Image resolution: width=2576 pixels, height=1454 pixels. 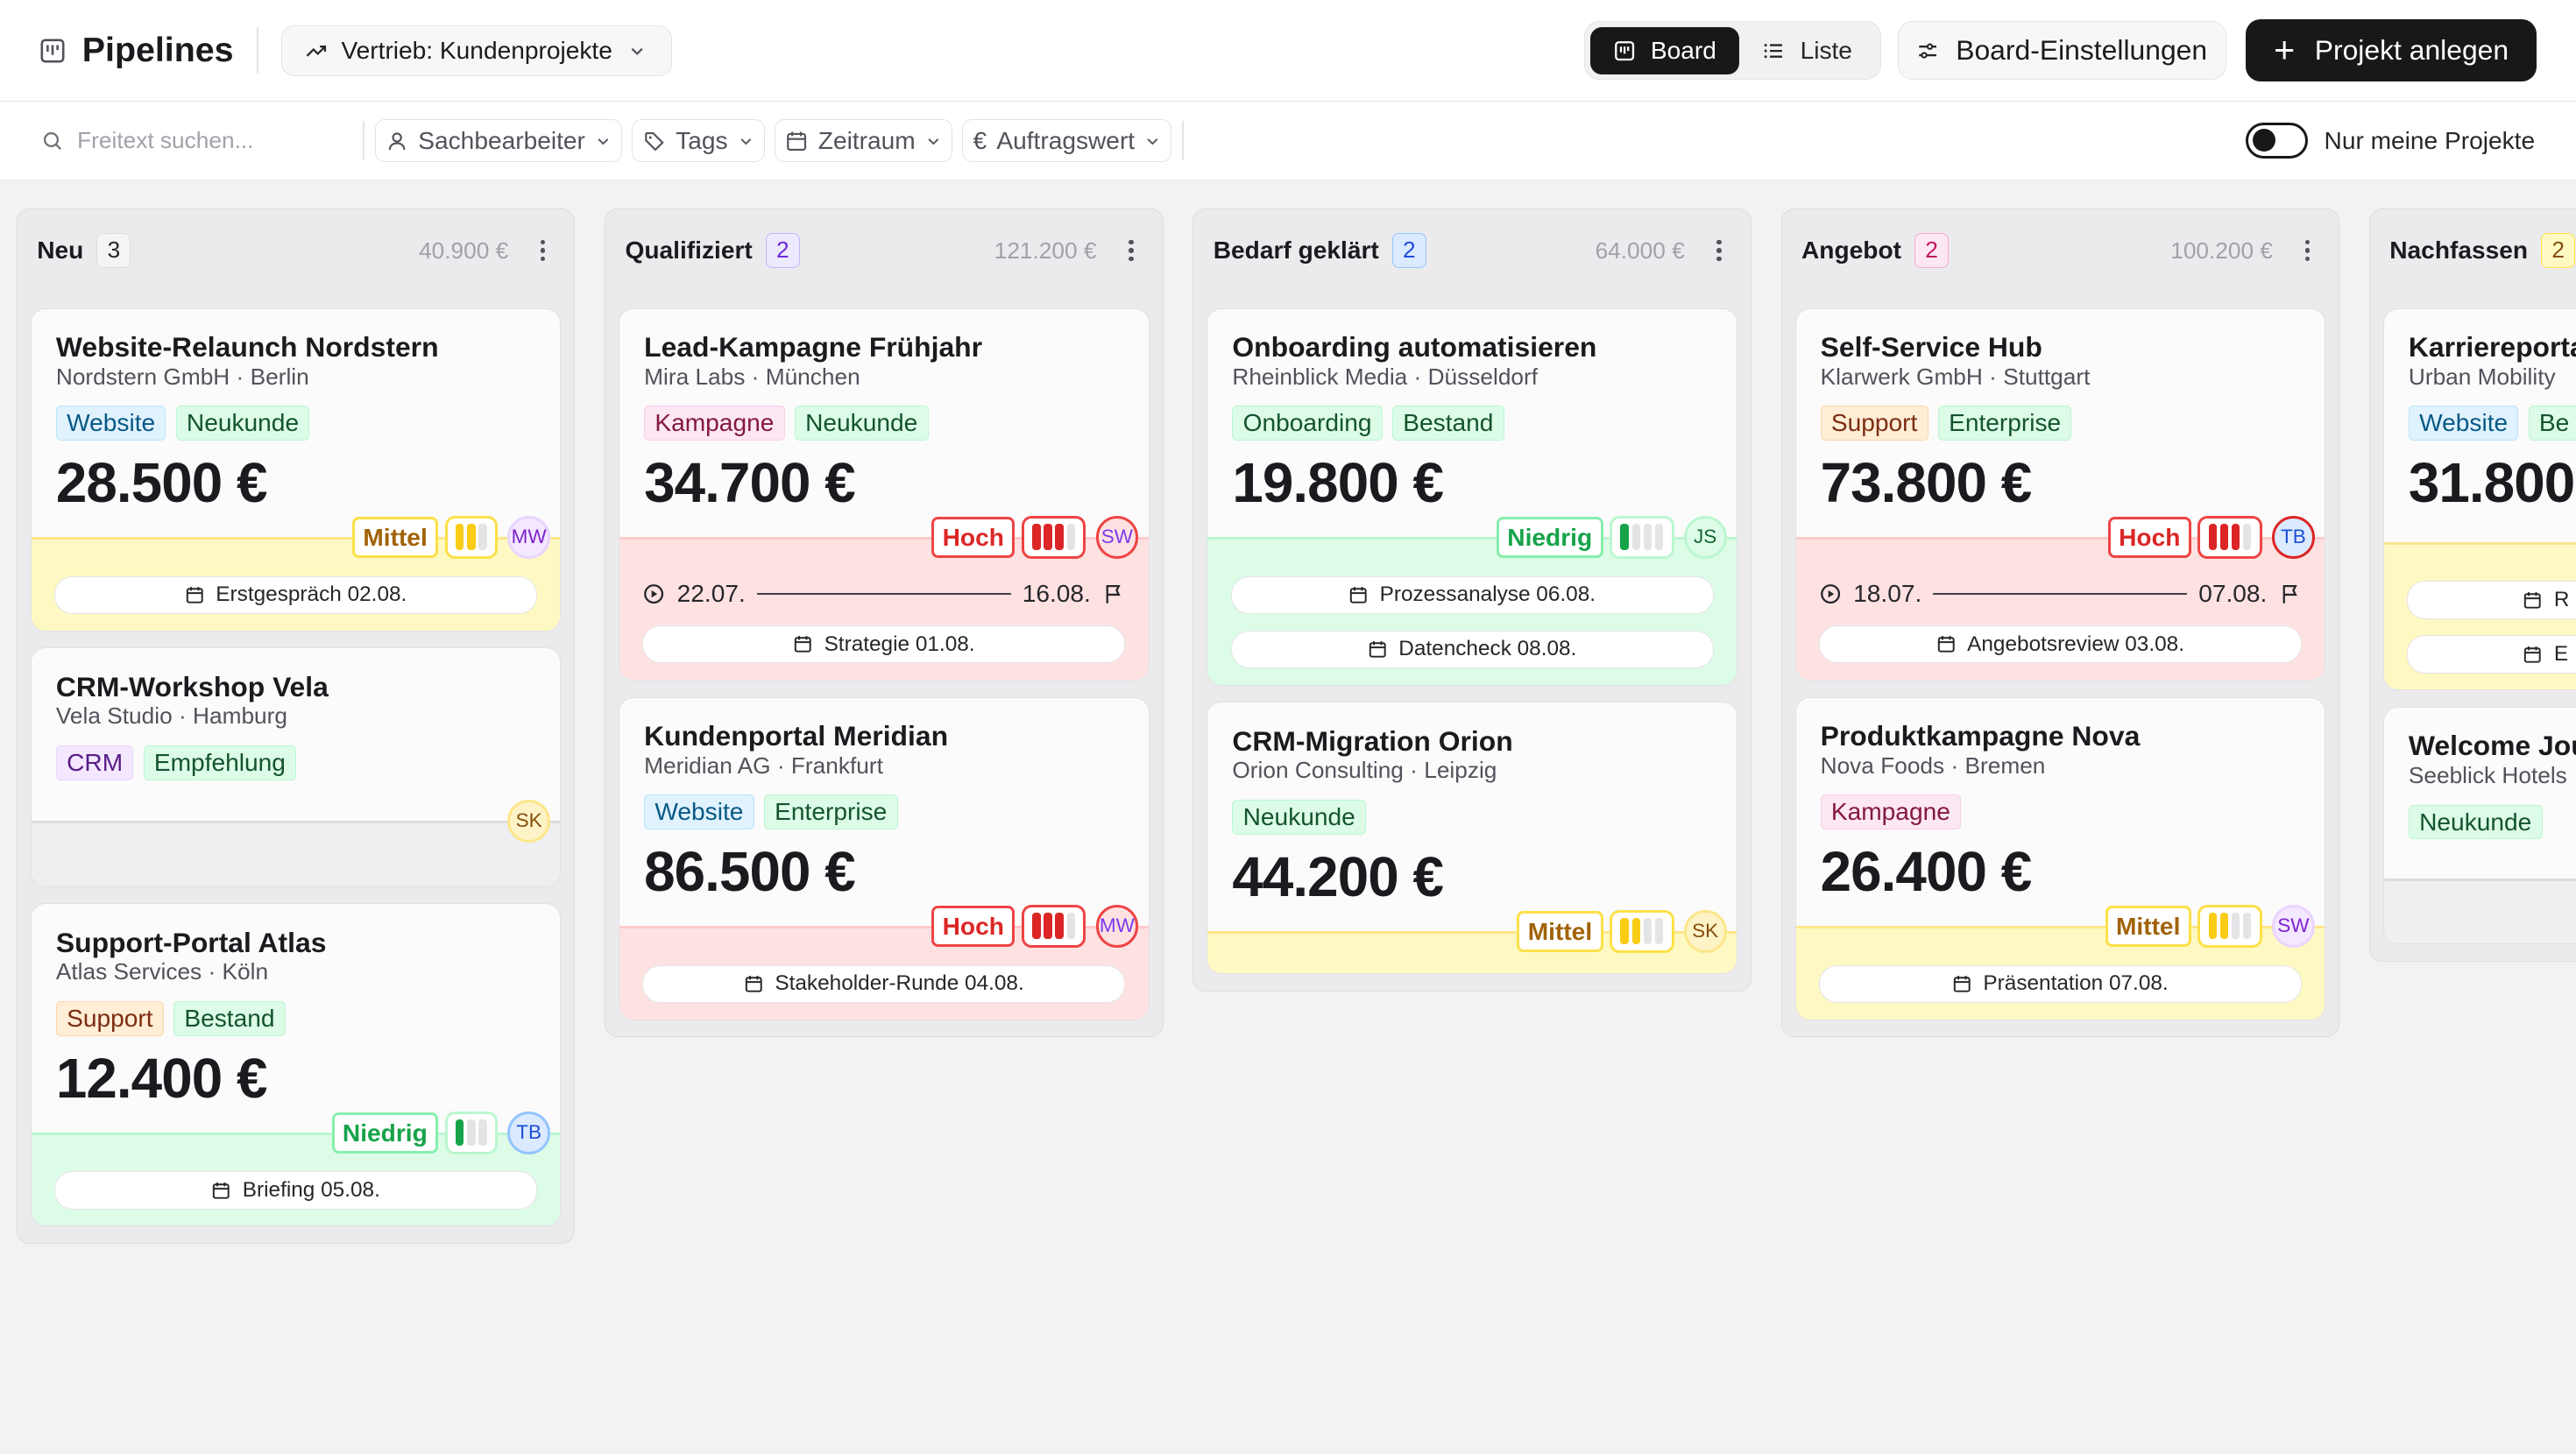 What do you see at coordinates (1487, 594) in the screenshot?
I see `task-label: Prozessanalyse 06.08.` at bounding box center [1487, 594].